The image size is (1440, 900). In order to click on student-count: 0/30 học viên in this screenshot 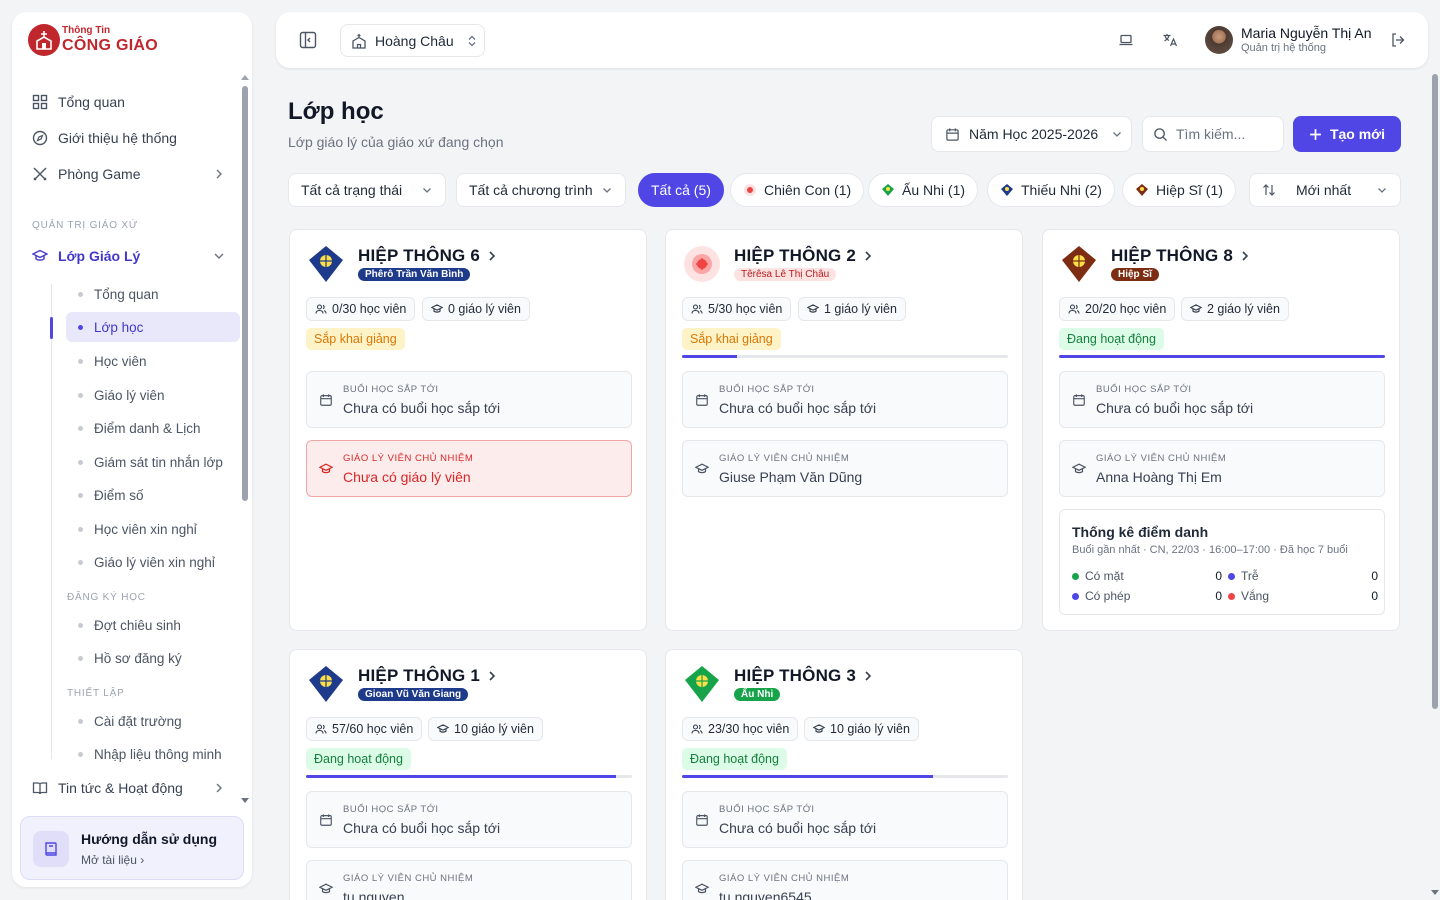, I will do `click(369, 309)`.